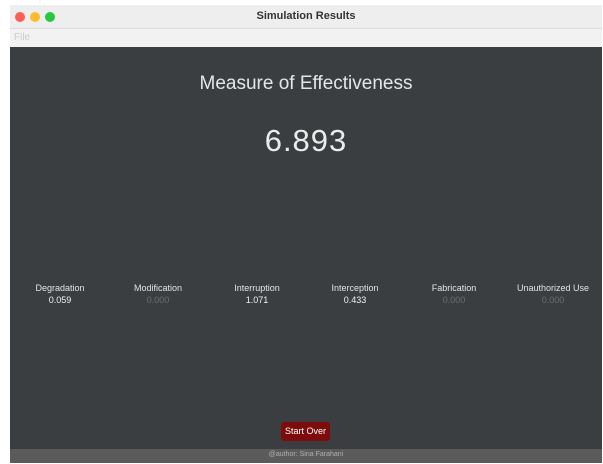 This screenshot has width=603, height=464. I want to click on metric-label: Modification, so click(158, 288).